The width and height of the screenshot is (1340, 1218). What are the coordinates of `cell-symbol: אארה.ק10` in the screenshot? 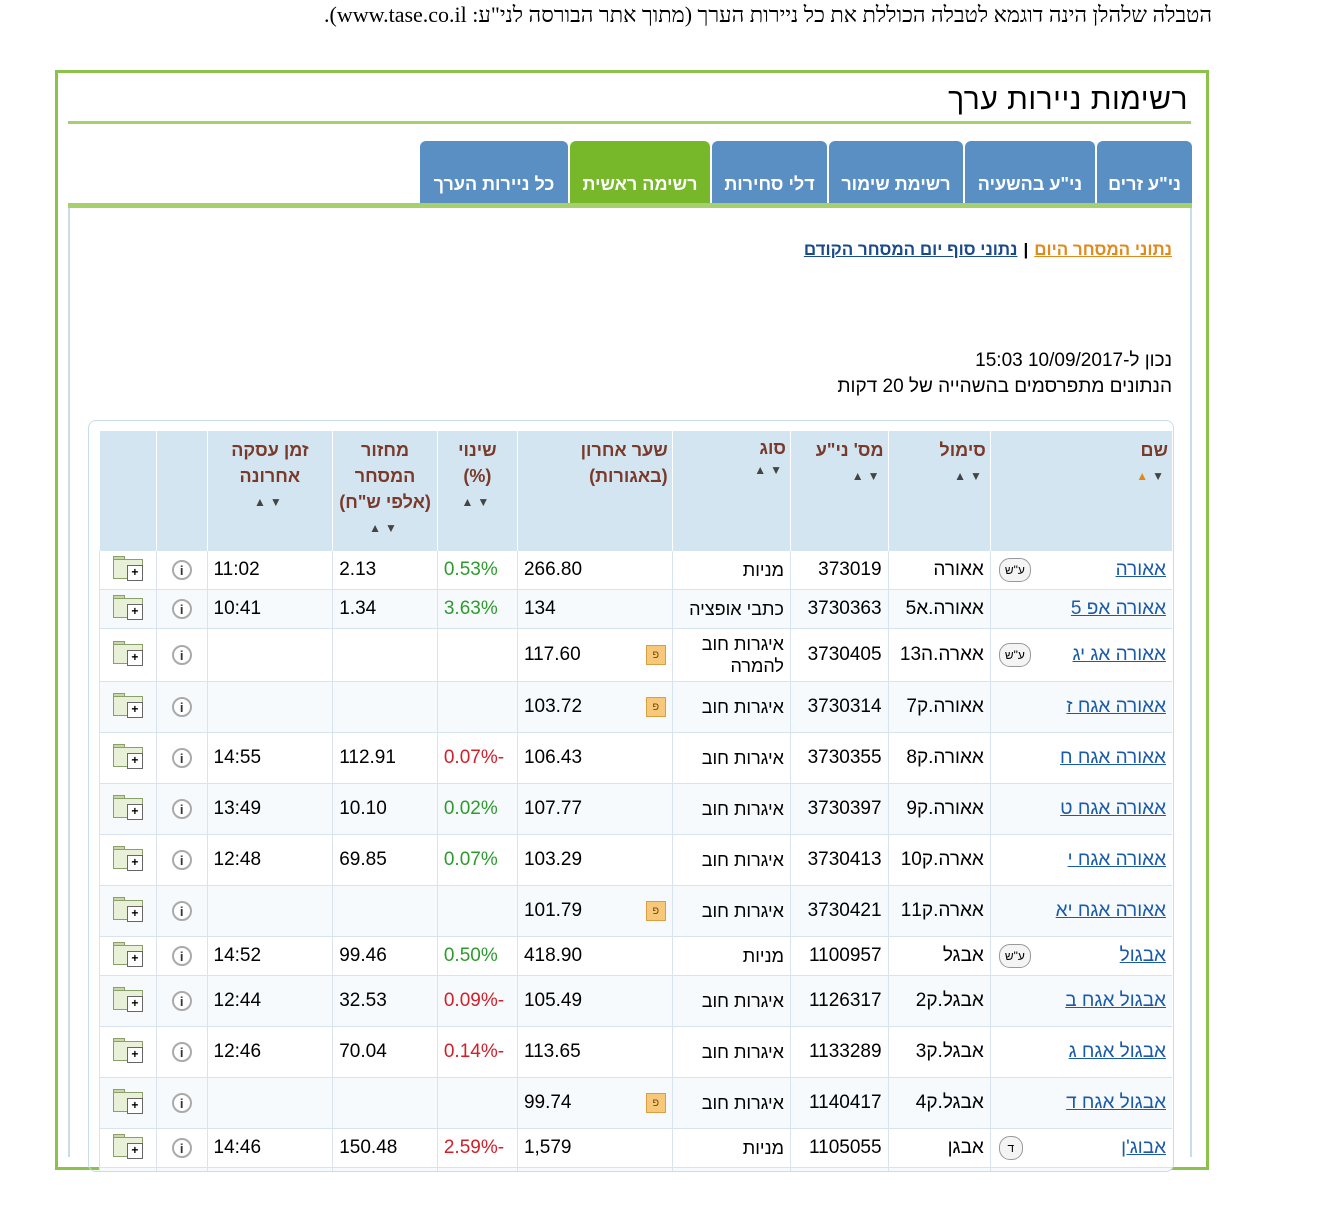 It's located at (939, 860).